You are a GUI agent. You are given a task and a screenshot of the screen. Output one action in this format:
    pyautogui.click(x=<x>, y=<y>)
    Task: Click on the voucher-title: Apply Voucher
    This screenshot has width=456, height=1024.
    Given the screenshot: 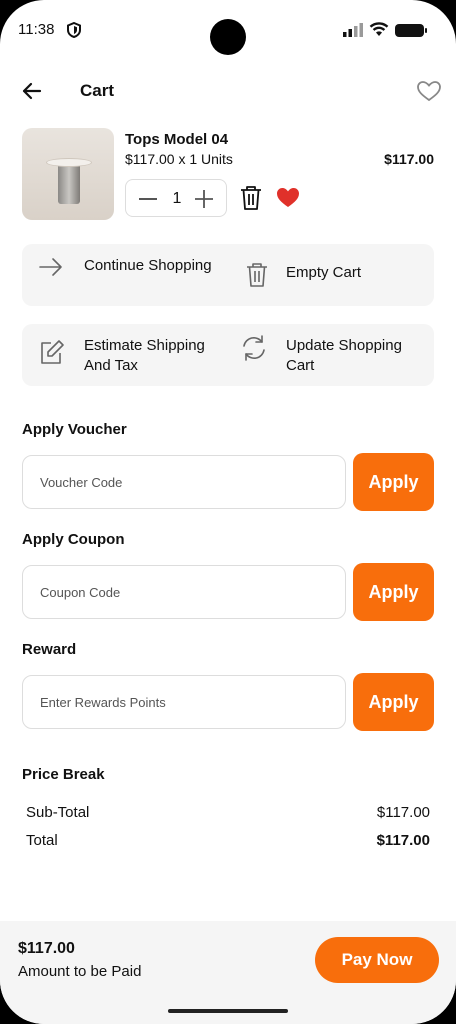 What is the action you would take?
    pyautogui.click(x=74, y=429)
    